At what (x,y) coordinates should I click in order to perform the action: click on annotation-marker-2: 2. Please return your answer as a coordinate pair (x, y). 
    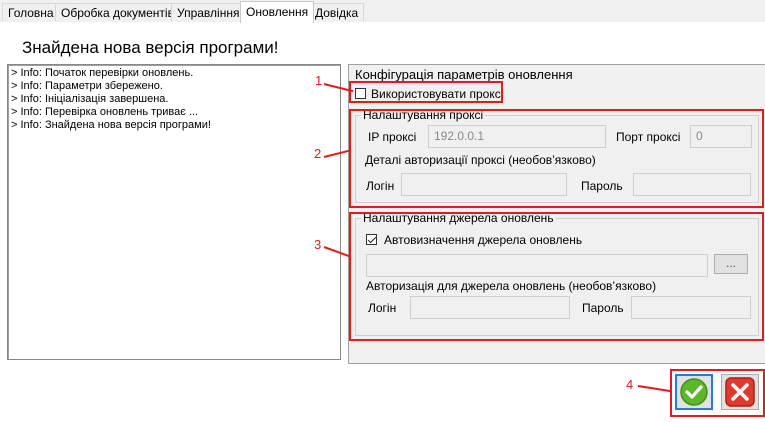
    Looking at the image, I should click on (318, 153).